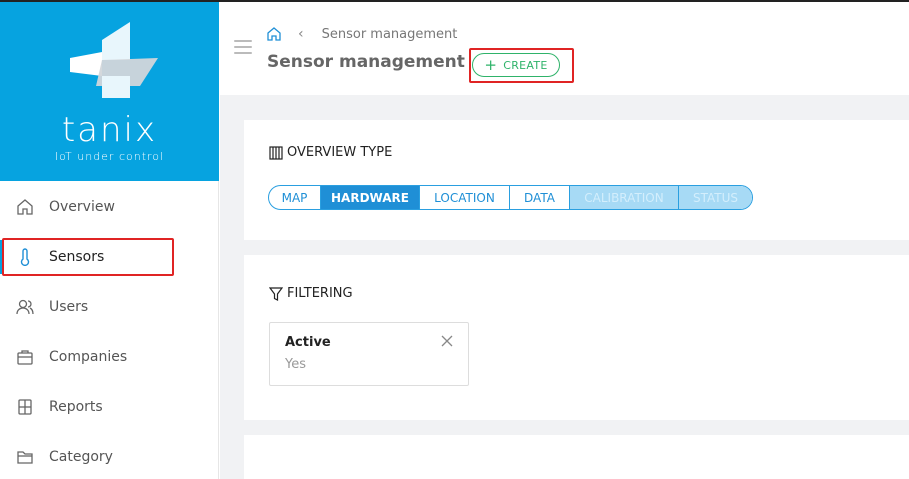 The image size is (909, 479). I want to click on thermometer-icon, so click(25, 257).